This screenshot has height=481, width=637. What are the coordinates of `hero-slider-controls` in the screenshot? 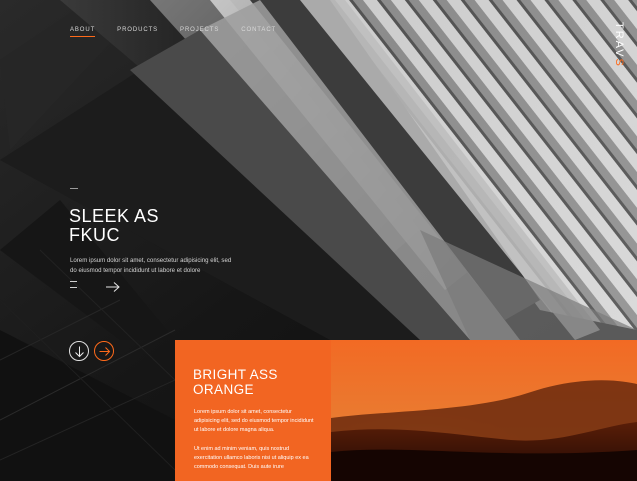 It's located at (100, 288).